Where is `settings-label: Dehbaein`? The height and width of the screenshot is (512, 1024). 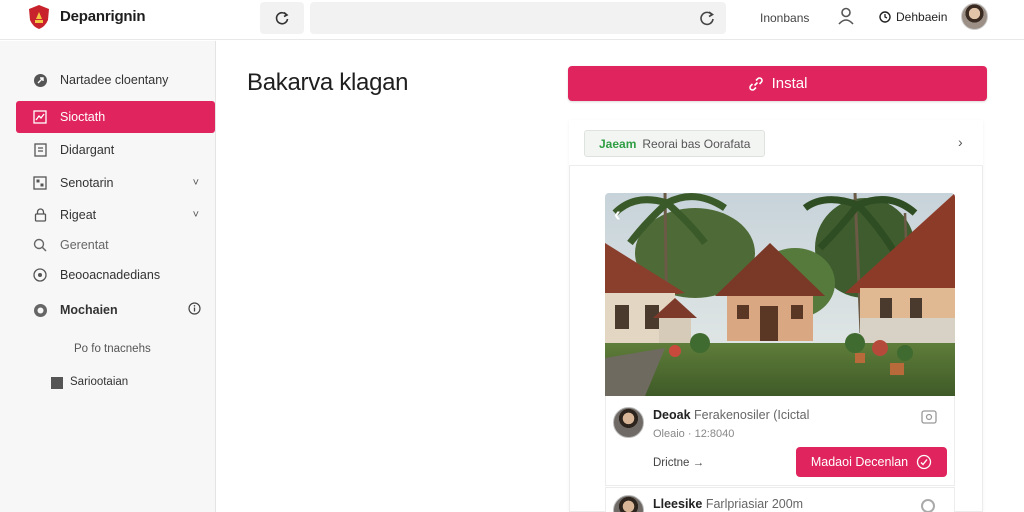
settings-label: Dehbaein is located at coordinates (922, 17).